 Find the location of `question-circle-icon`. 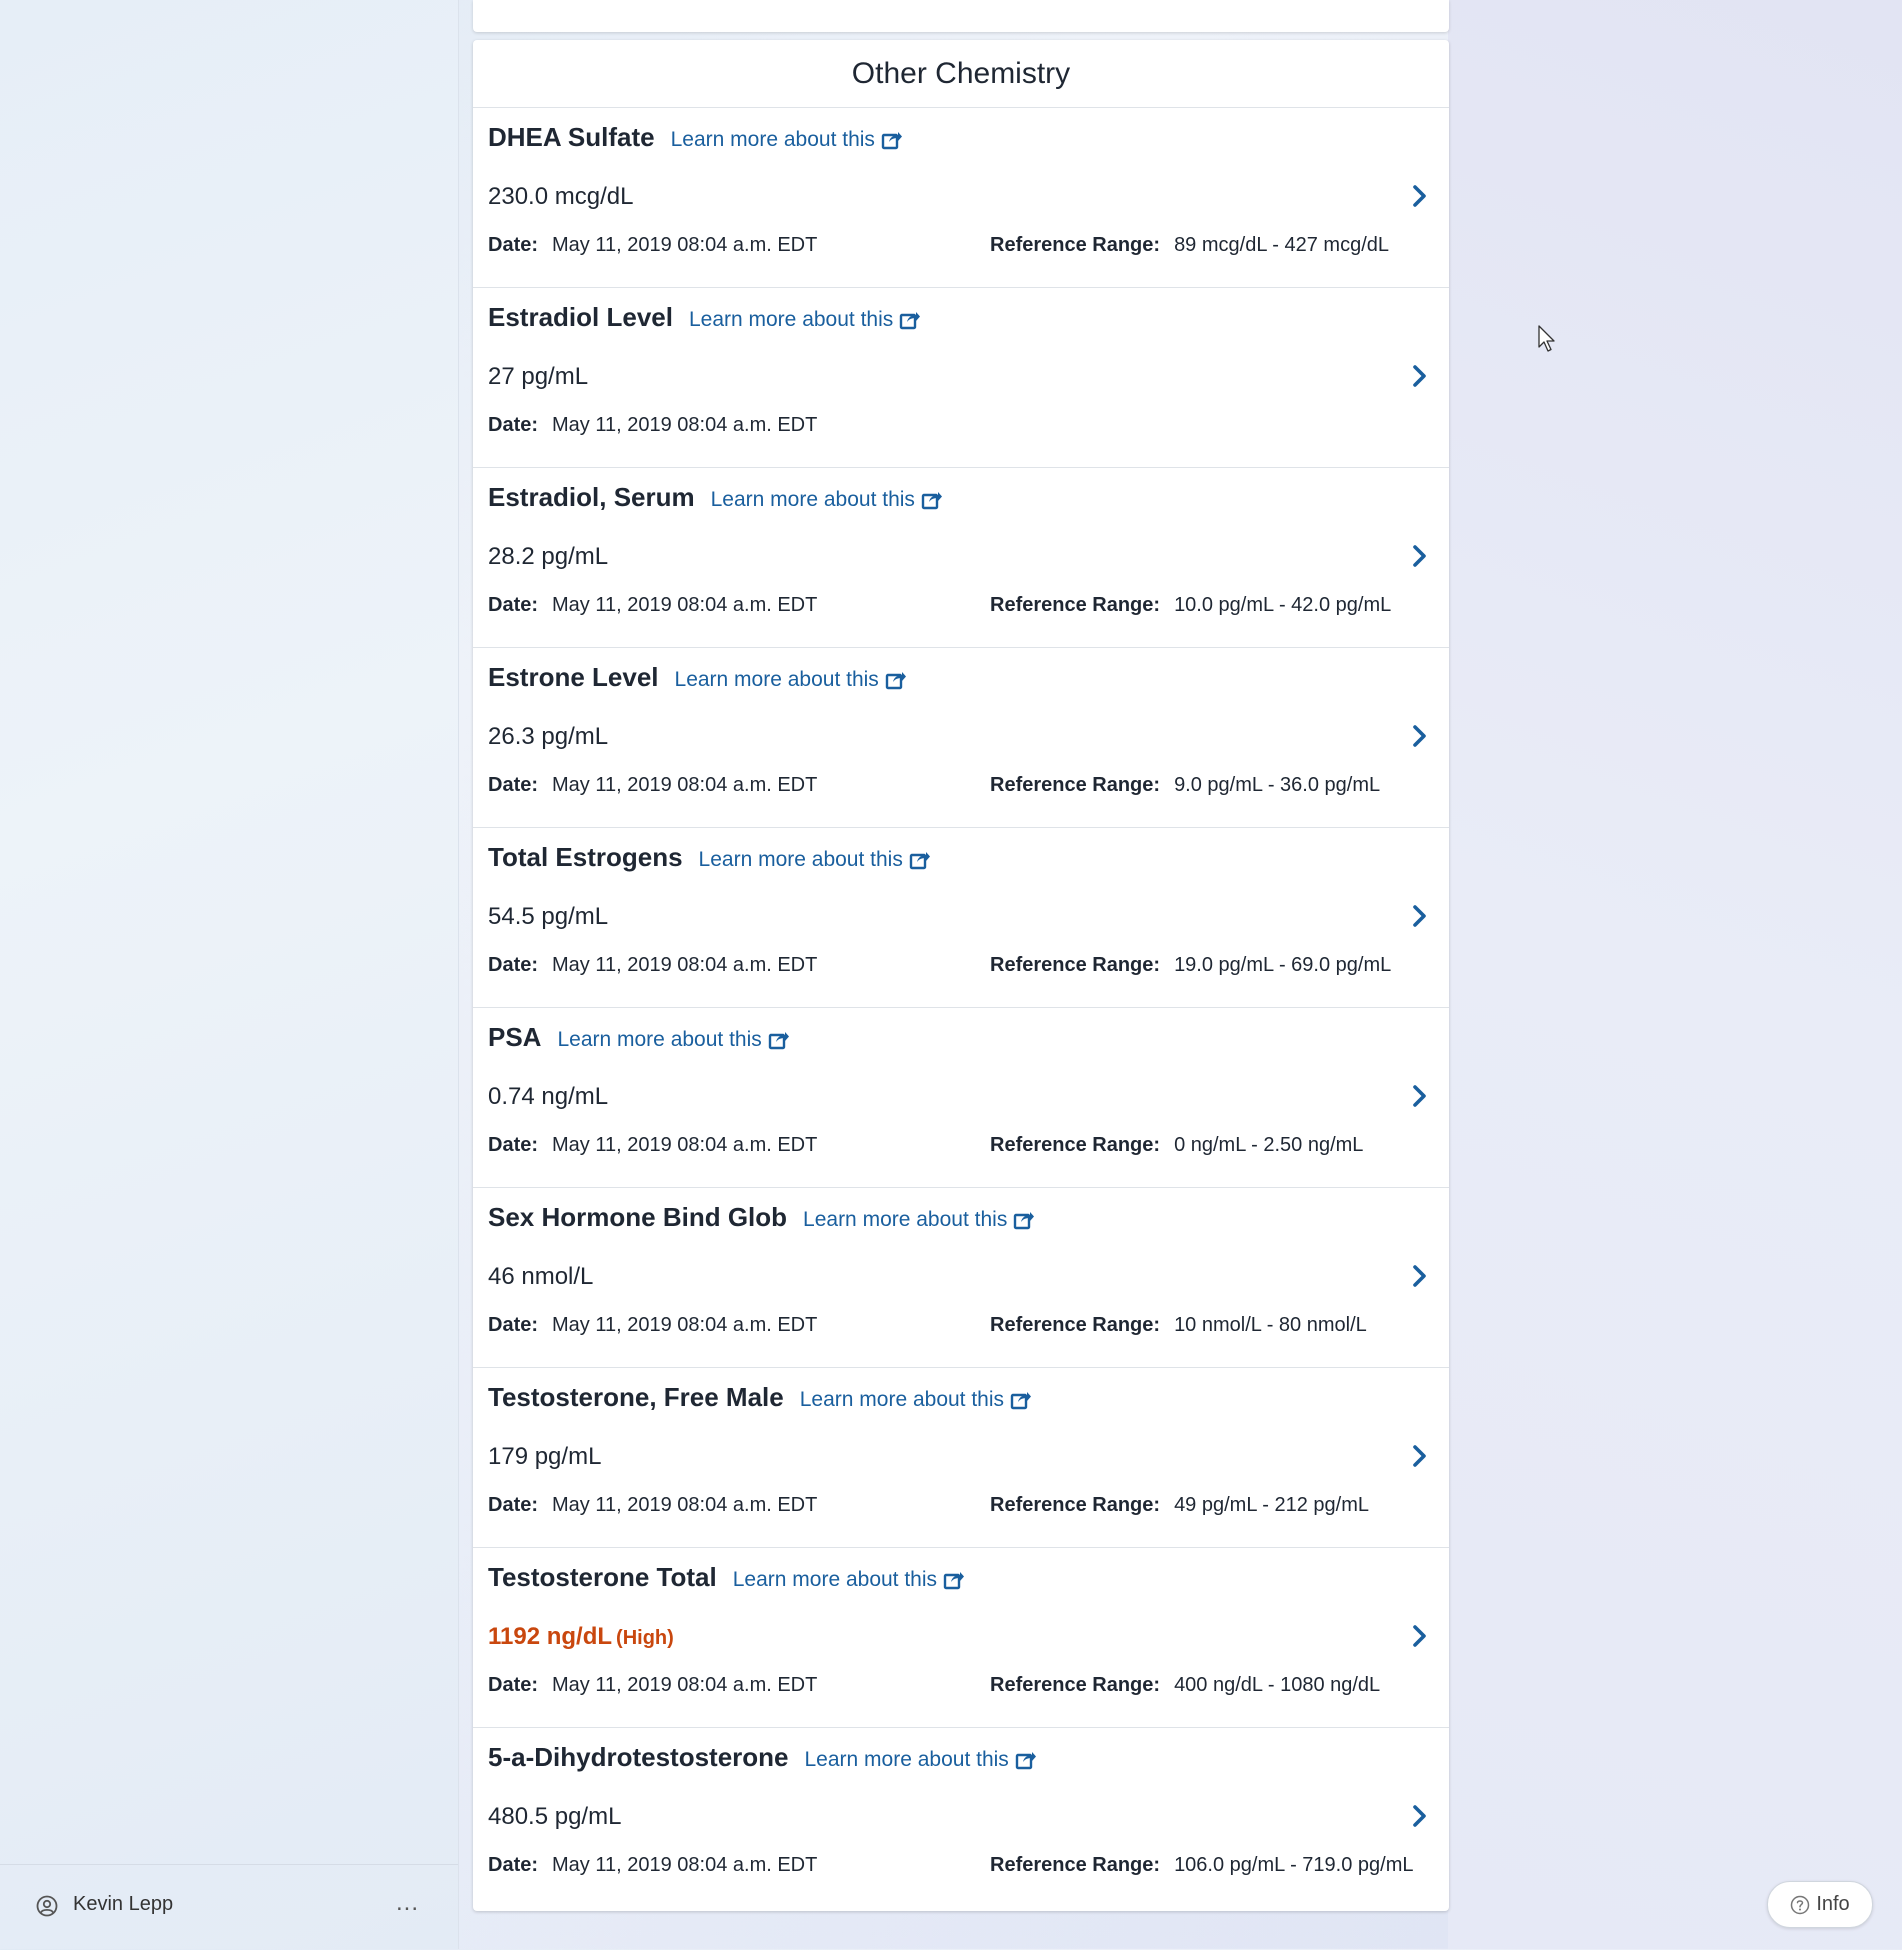

question-circle-icon is located at coordinates (1800, 1904).